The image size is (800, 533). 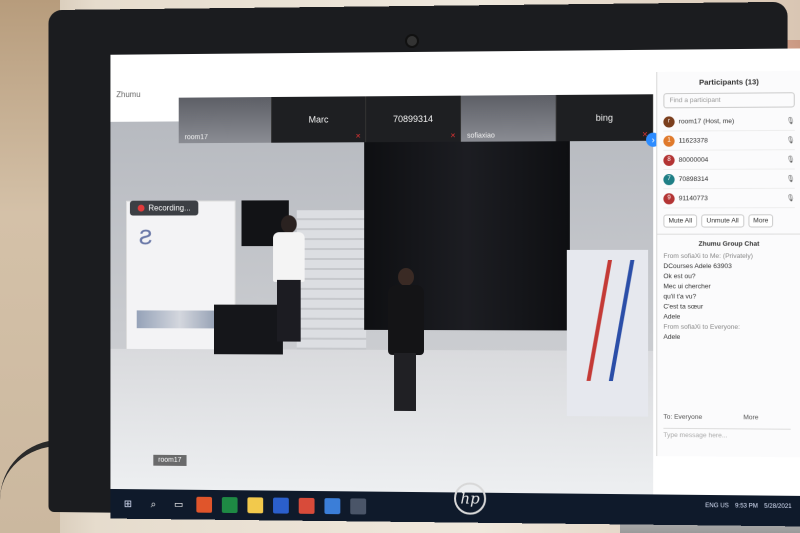 I want to click on mural, so click(x=607, y=333).